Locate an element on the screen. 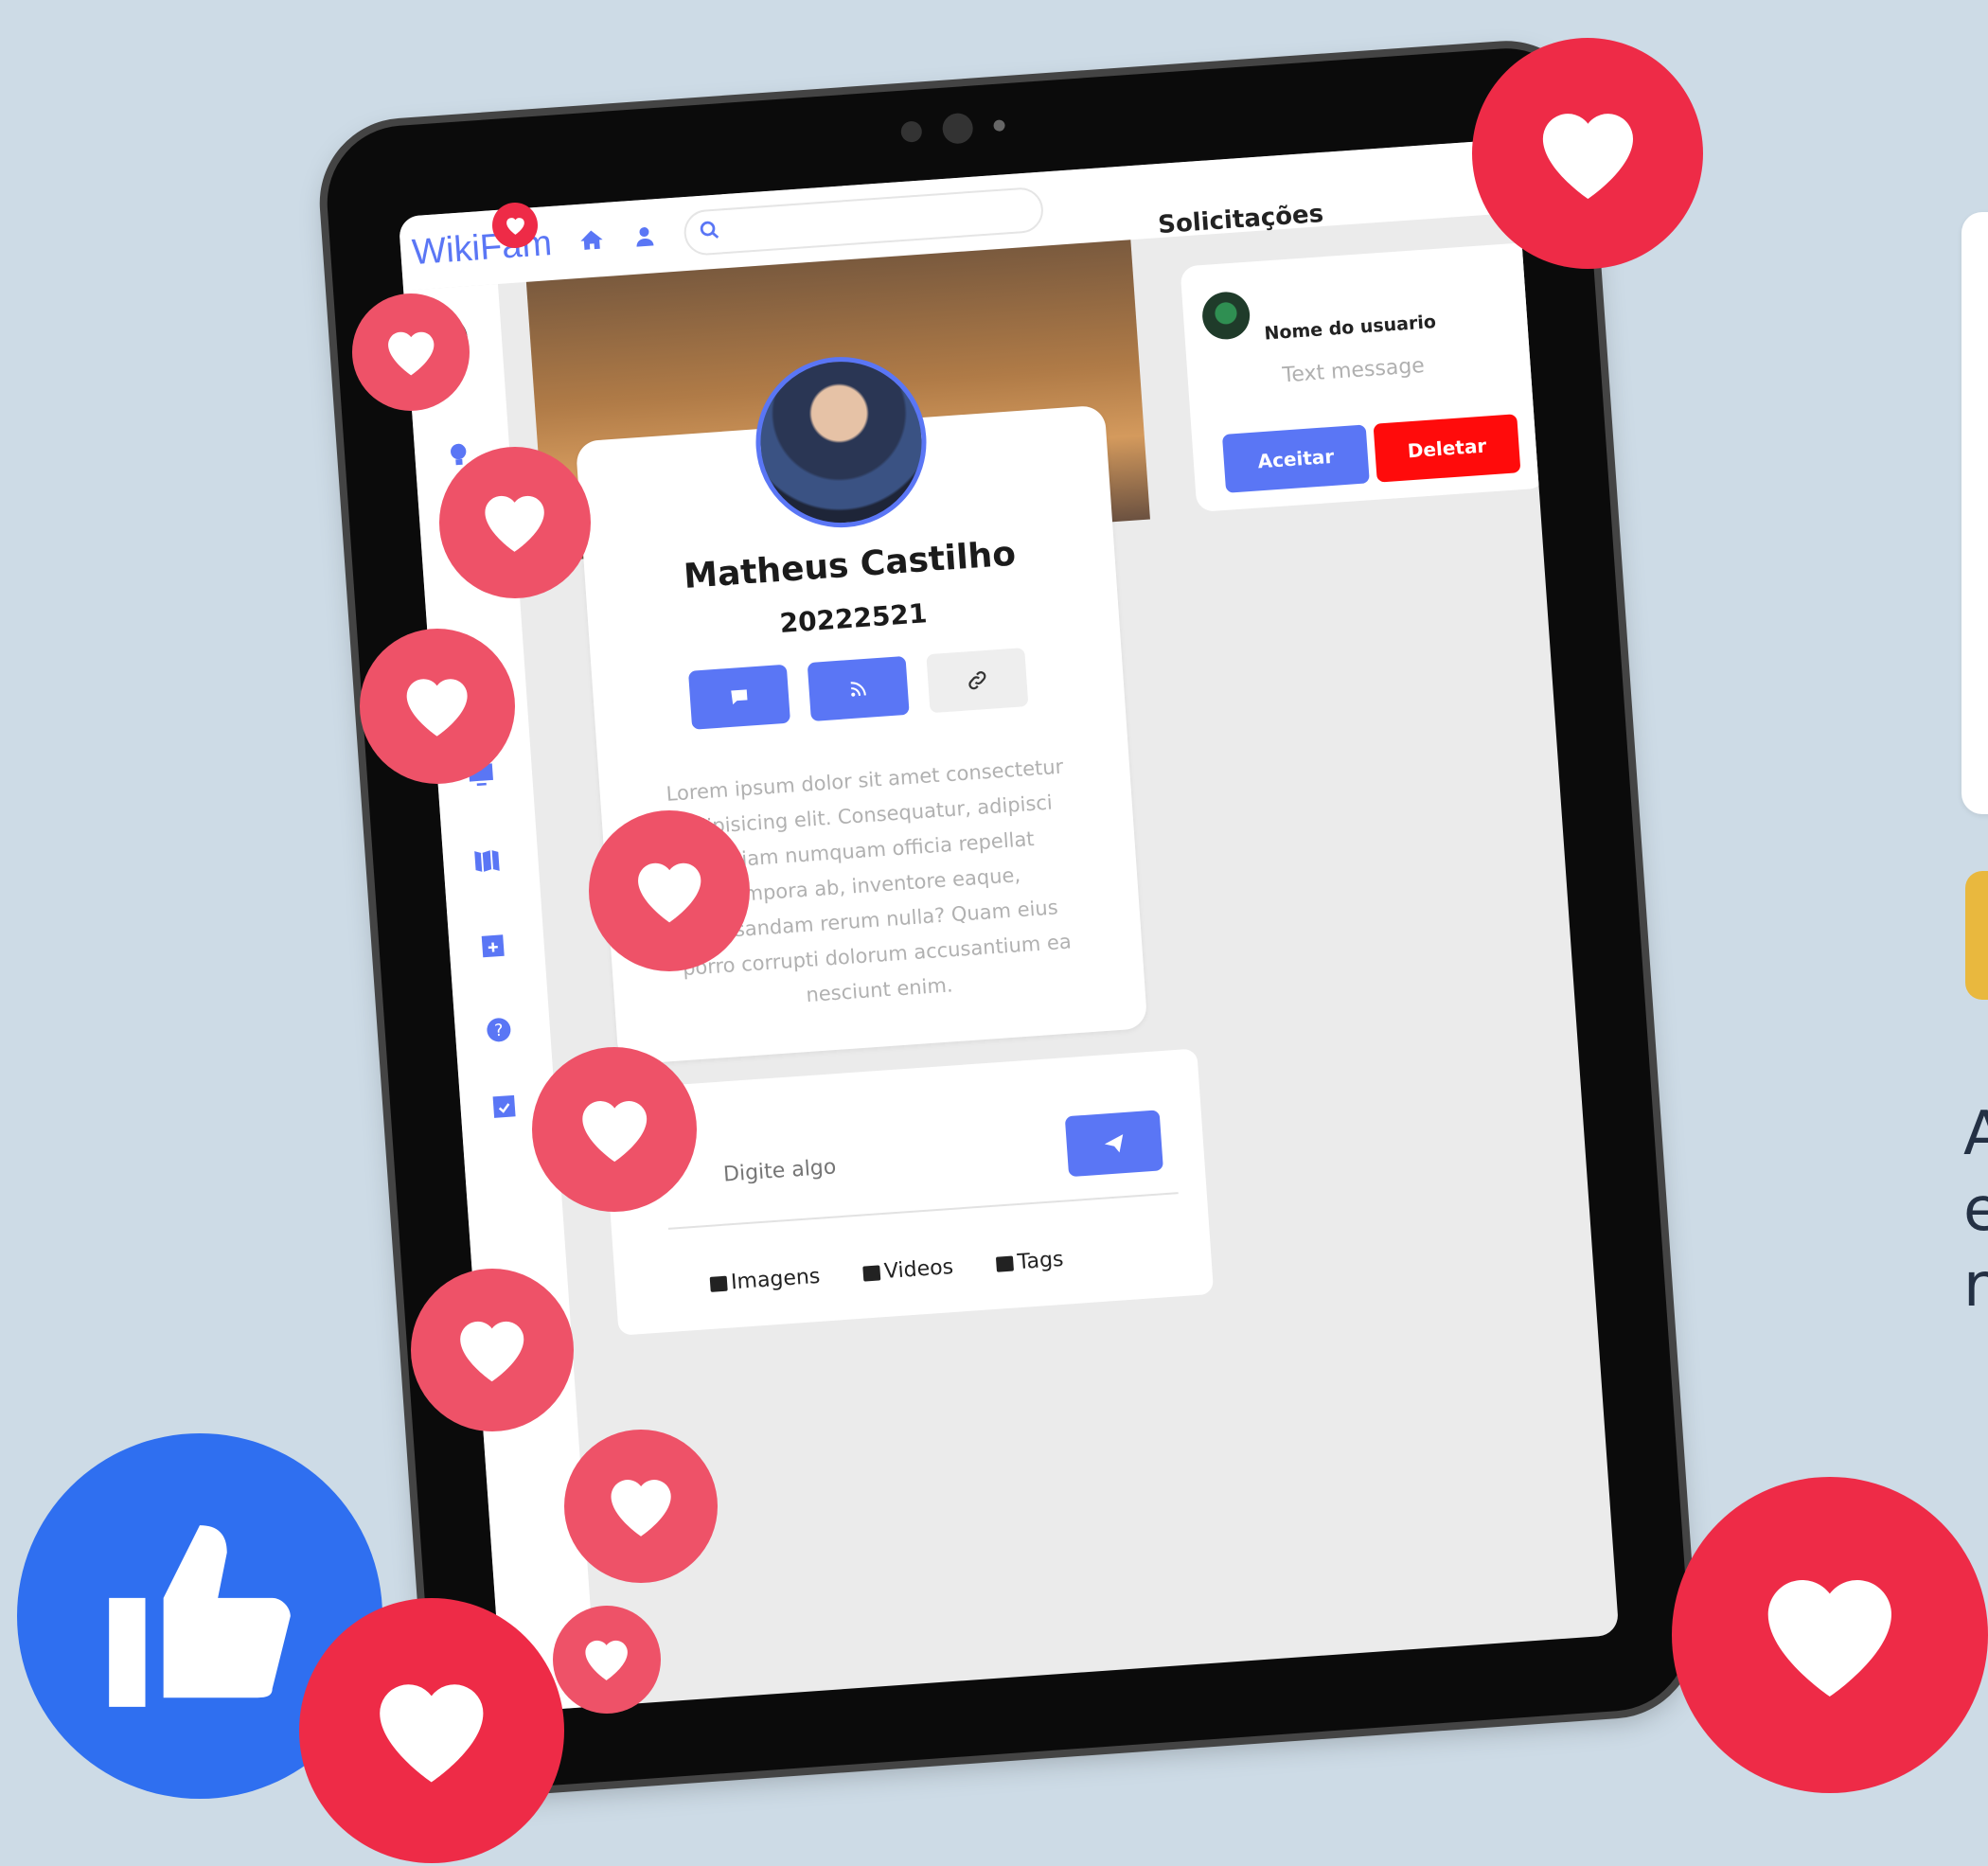  message-icon is located at coordinates (739, 697).